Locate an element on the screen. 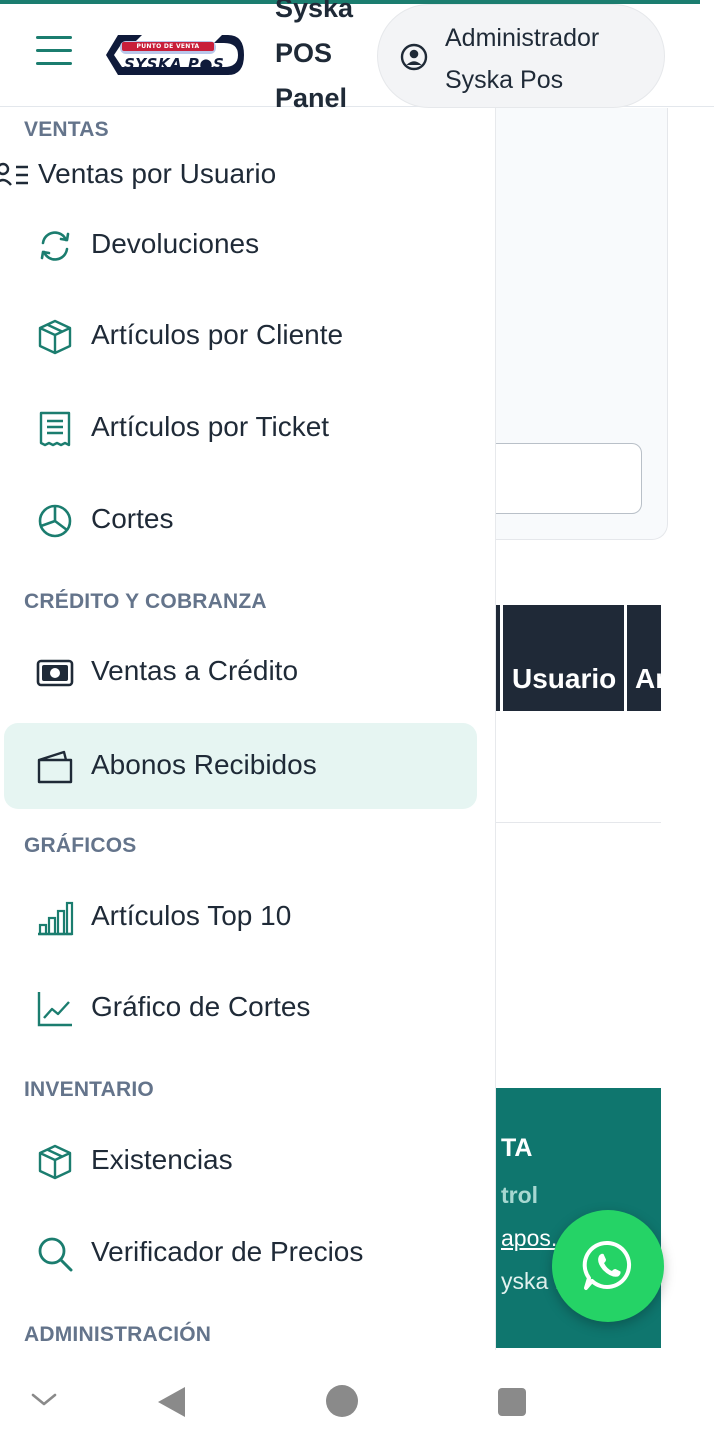 The width and height of the screenshot is (714, 1433). logo-tagline: PUNTO DE VENTA is located at coordinates (168, 46).